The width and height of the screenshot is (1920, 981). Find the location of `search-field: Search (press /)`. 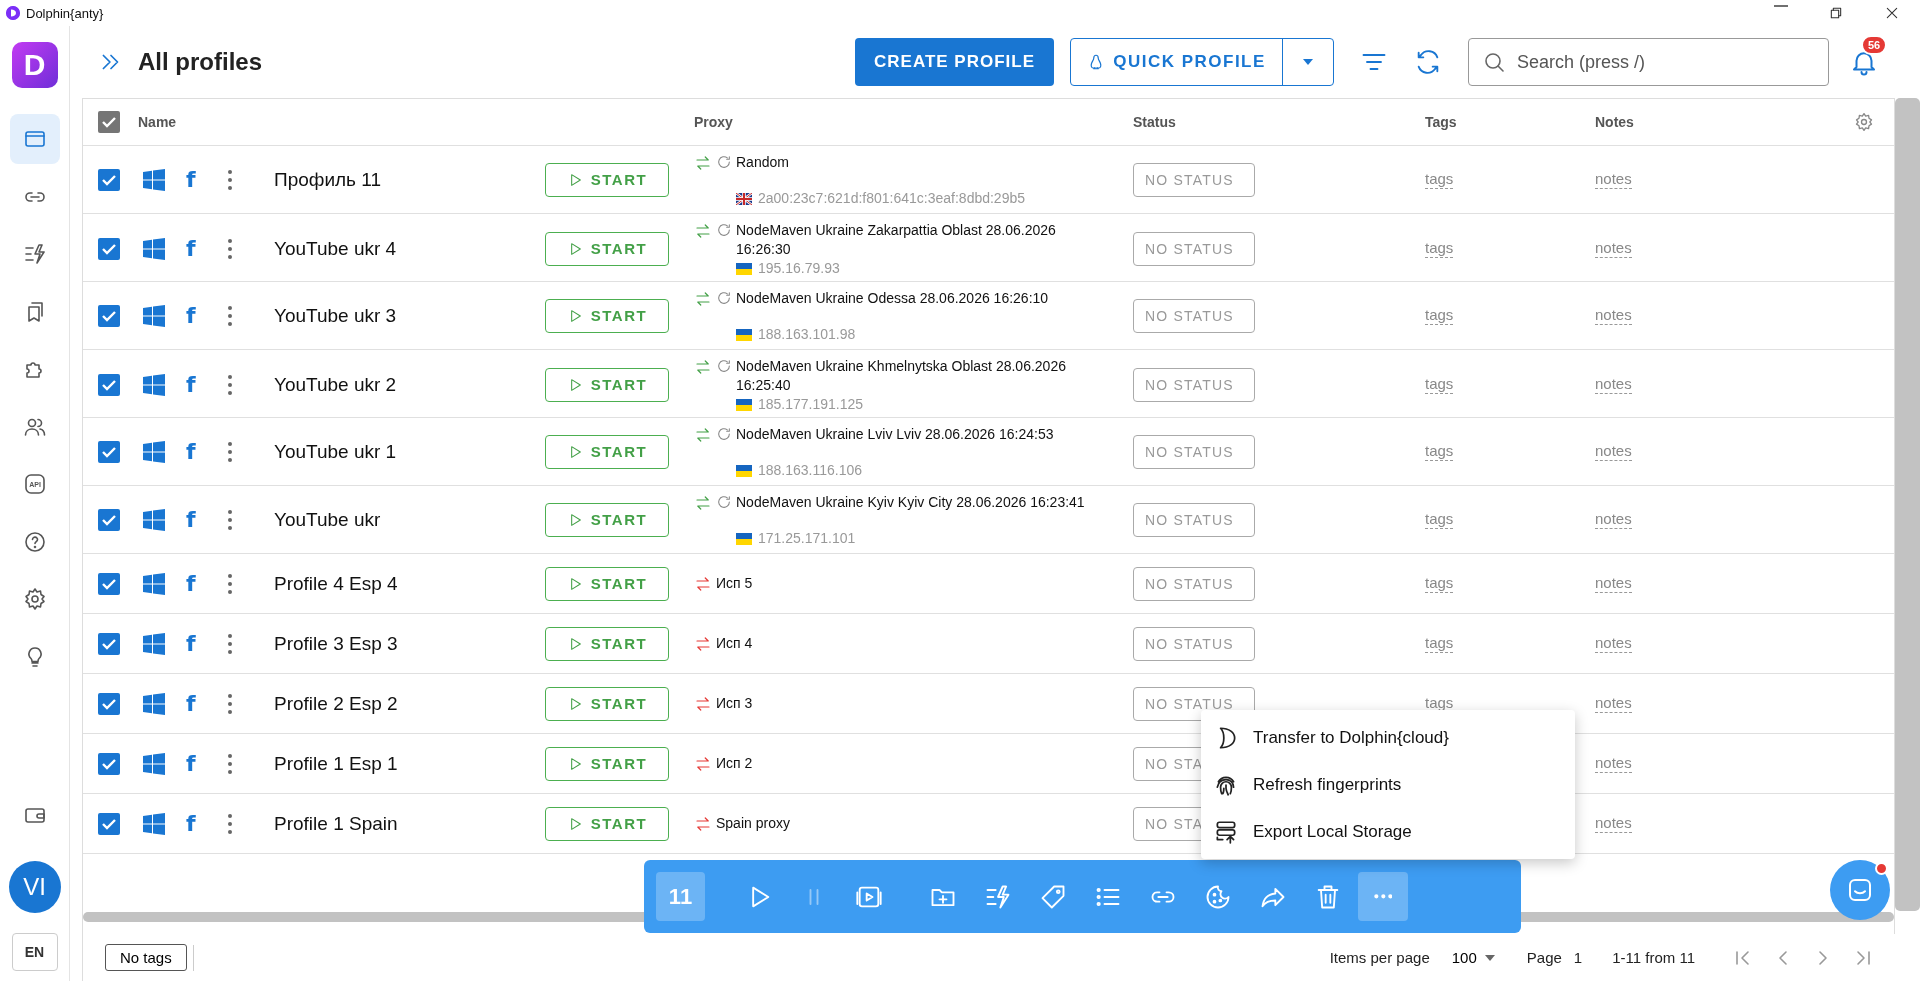

search-field: Search (press /) is located at coordinates (1648, 62).